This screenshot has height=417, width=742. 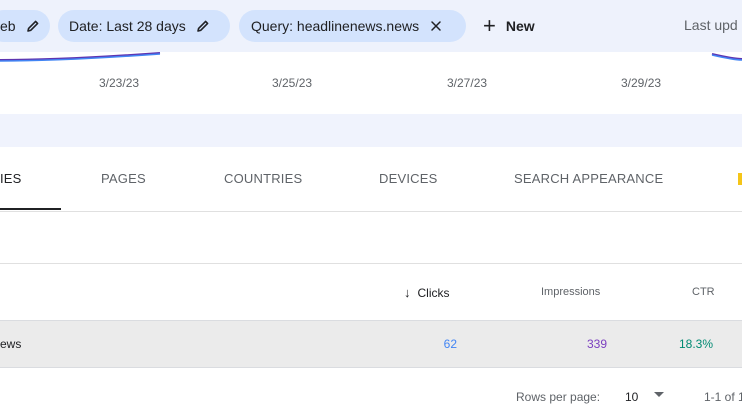 What do you see at coordinates (127, 26) in the screenshot?
I see `filter-chip-label: Date: Last 28 days` at bounding box center [127, 26].